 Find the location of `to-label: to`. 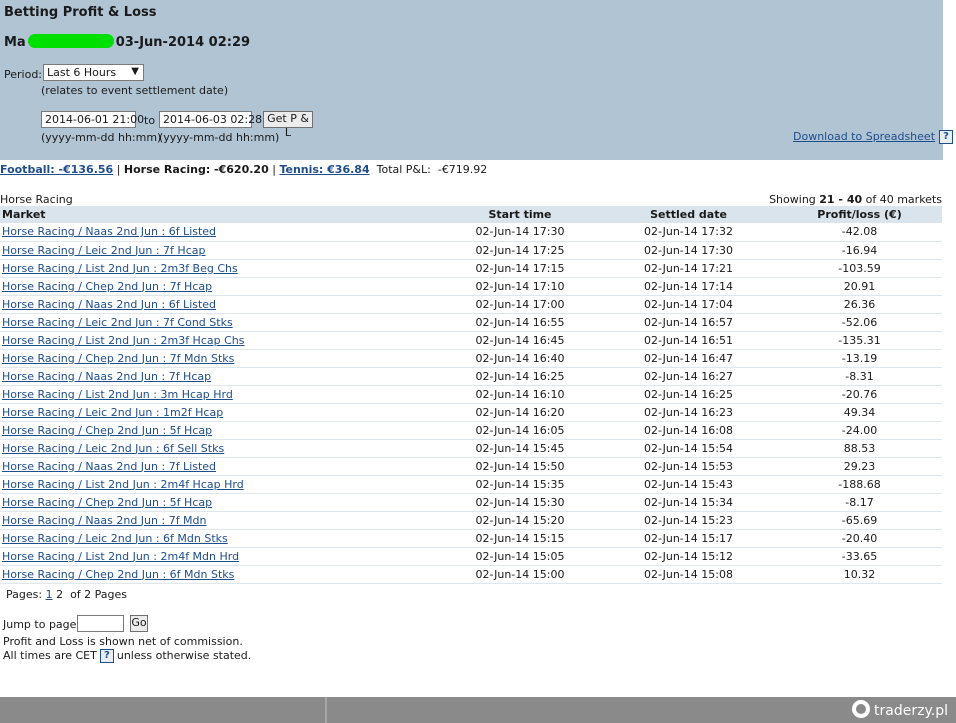

to-label: to is located at coordinates (150, 120).